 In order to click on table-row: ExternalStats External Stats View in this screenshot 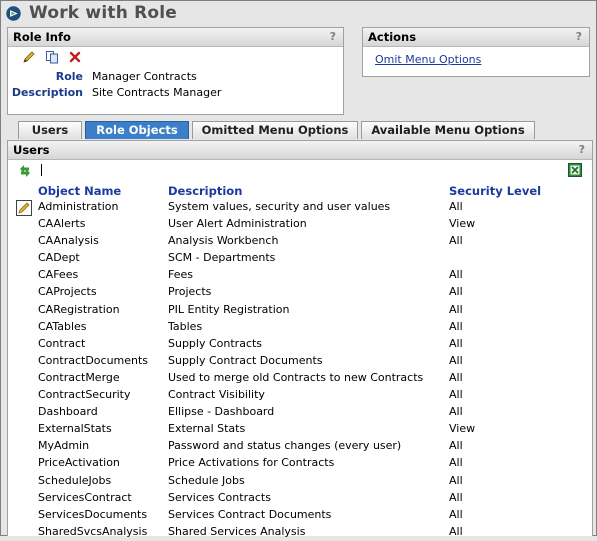, I will do `click(300, 429)`.